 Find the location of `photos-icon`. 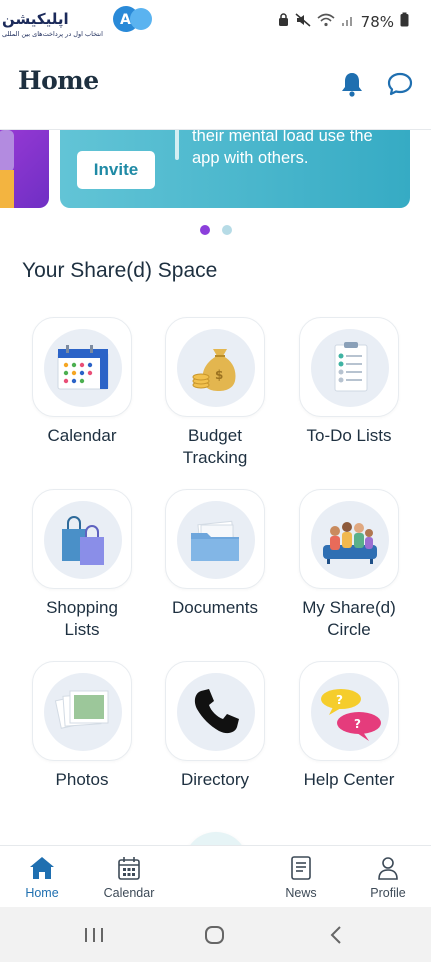

photos-icon is located at coordinates (83, 712).